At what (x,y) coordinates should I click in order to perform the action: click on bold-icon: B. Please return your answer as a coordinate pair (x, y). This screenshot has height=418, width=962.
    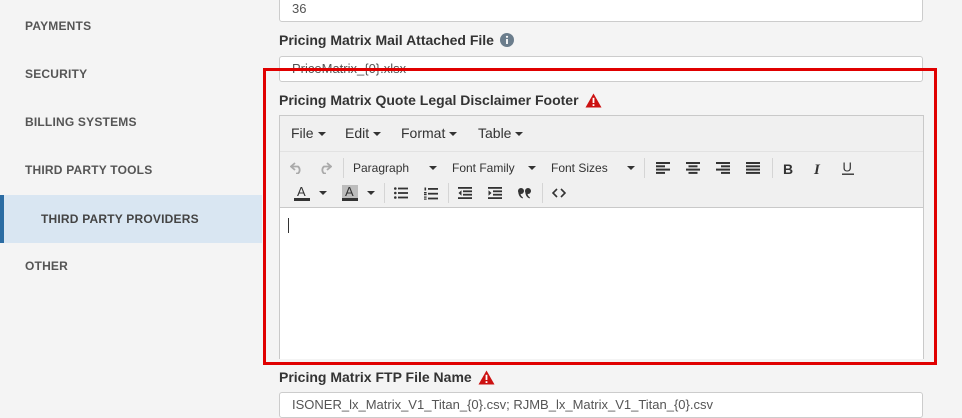
    Looking at the image, I should click on (788, 168).